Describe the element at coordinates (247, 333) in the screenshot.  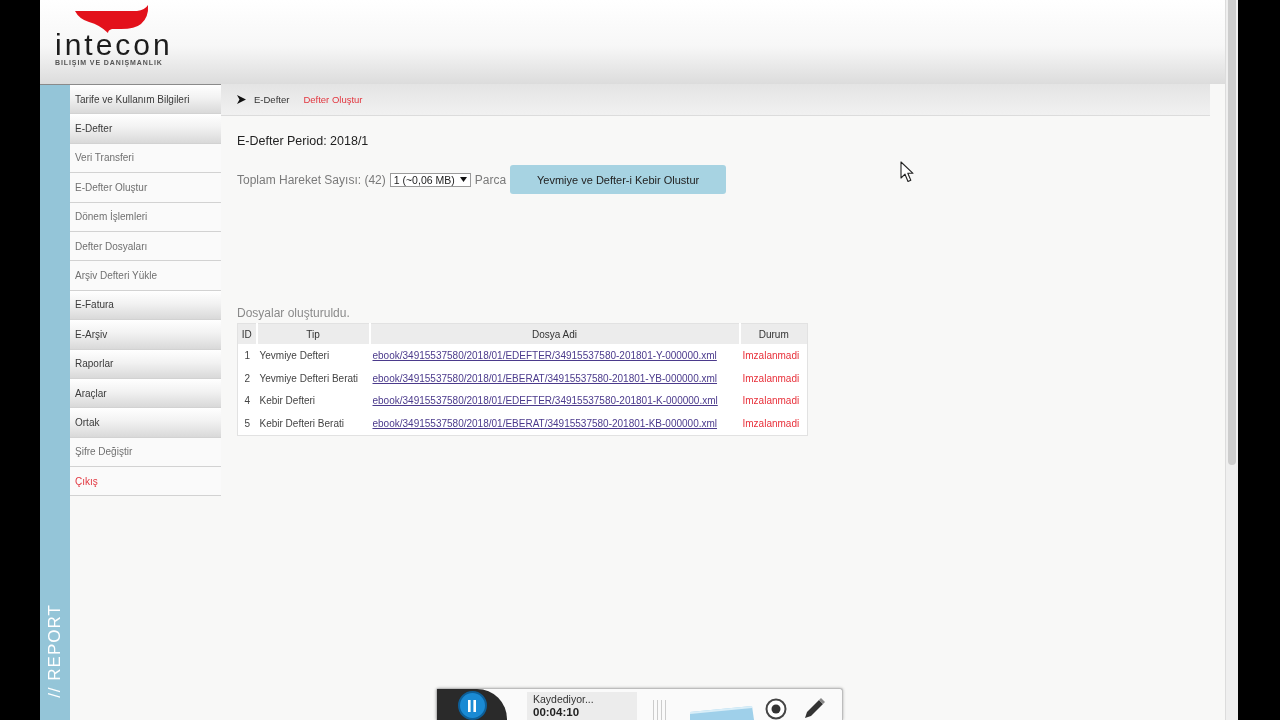
I see `column-header: ID` at that location.